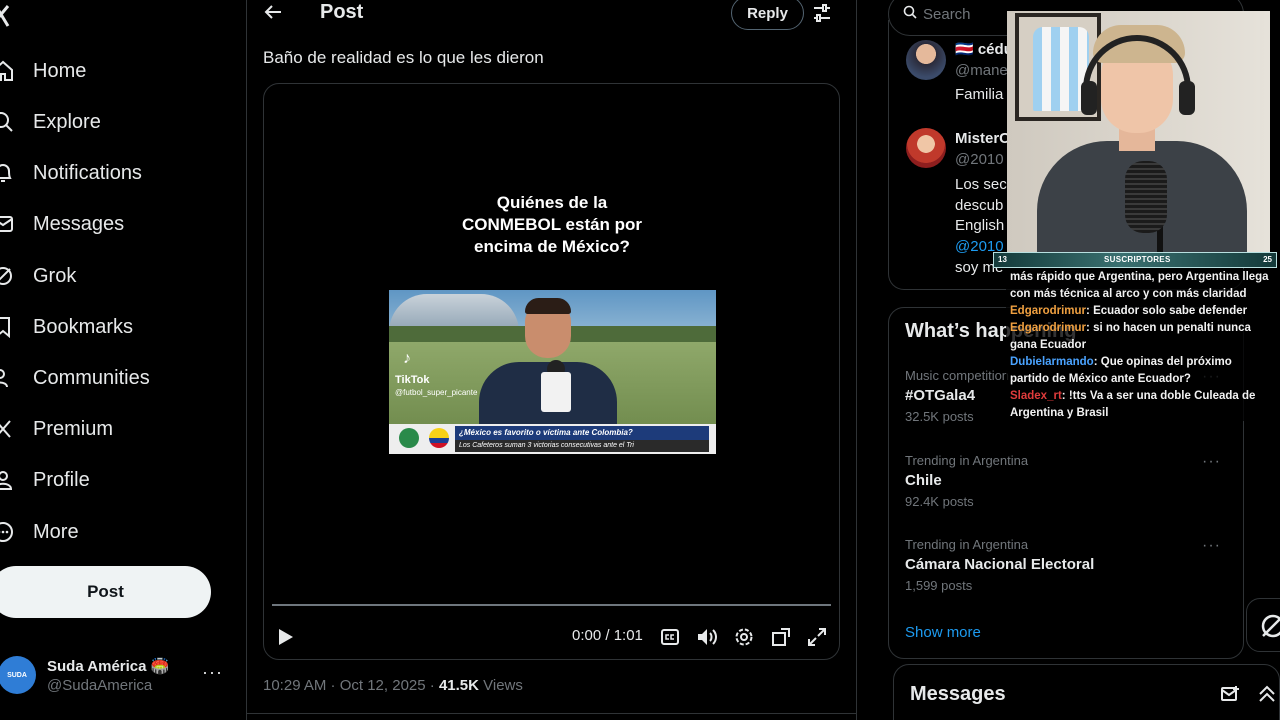 The image size is (1280, 720). What do you see at coordinates (407, 358) in the screenshot?
I see `tiktok-icon: ♪` at bounding box center [407, 358].